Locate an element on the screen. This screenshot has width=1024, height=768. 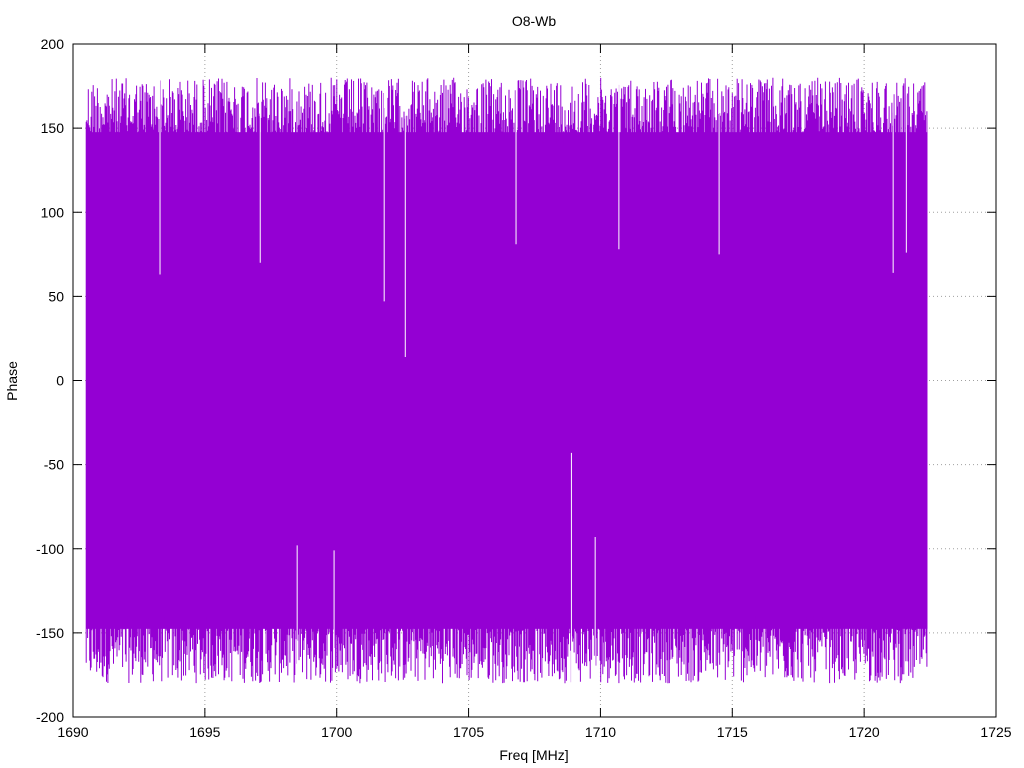
x-tick-label: 1710 is located at coordinates (600, 732).